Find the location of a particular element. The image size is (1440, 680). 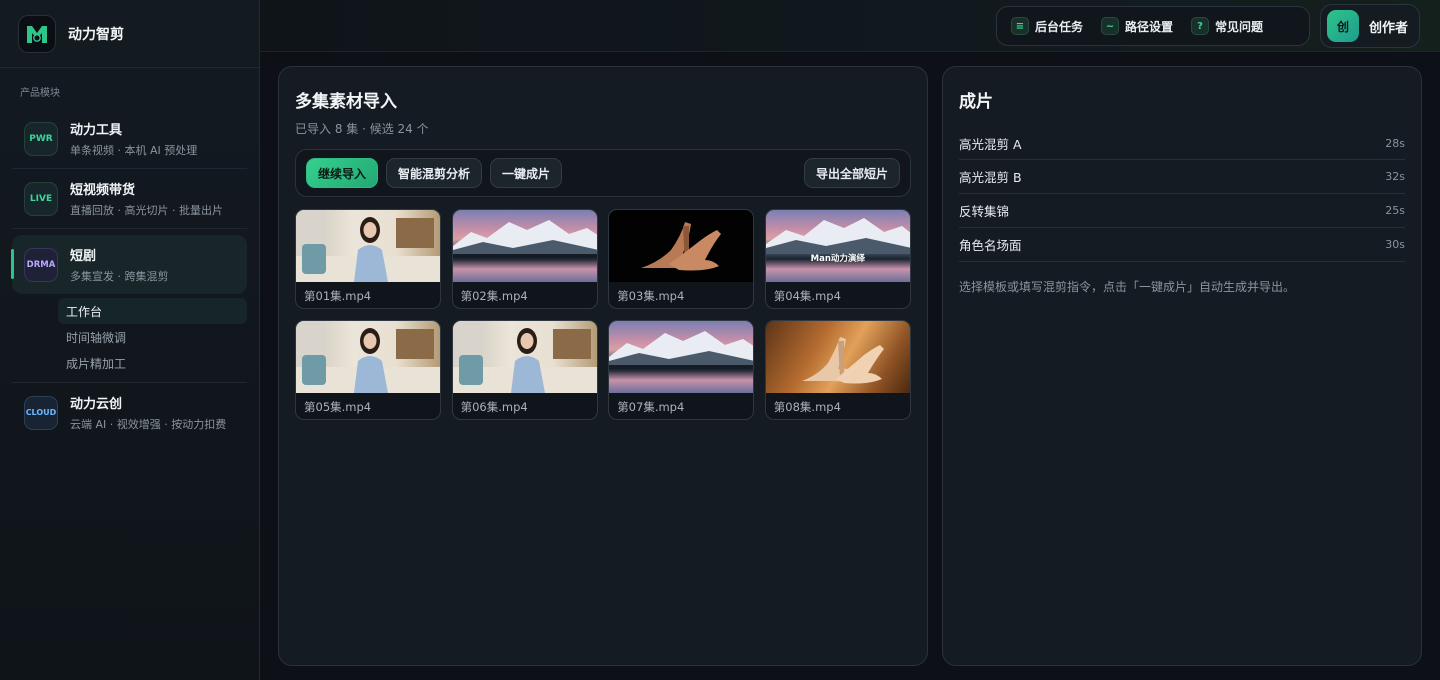

output-list: 高光混剪 A 28s 高光混剪 B 32s 反转集锦 25s 角色名场面 30s is located at coordinates (1182, 195).